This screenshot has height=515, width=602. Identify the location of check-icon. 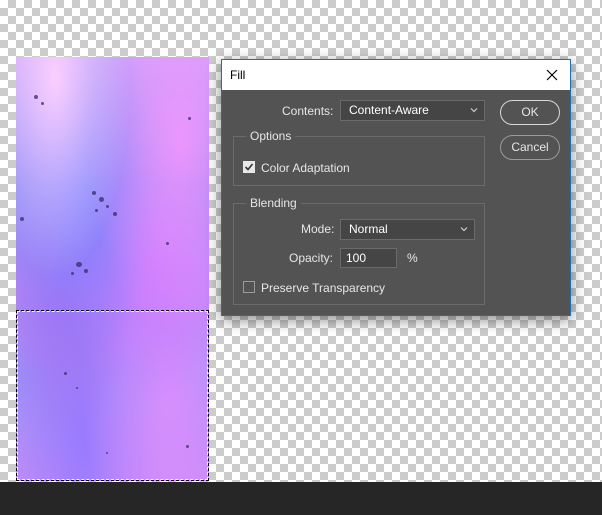
(249, 167).